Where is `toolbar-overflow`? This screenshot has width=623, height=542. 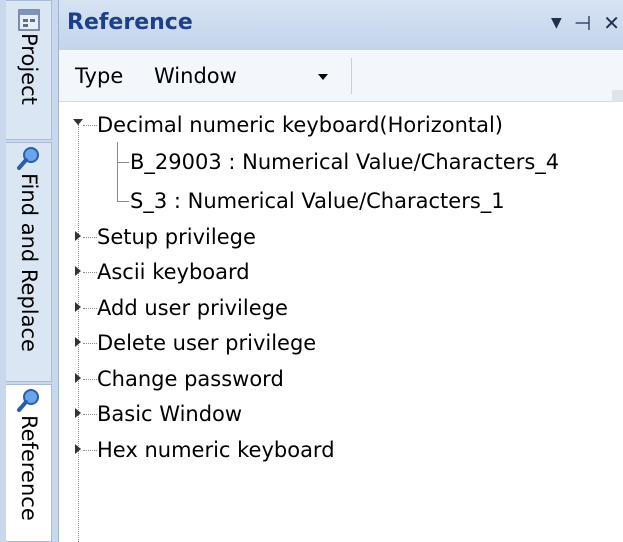 toolbar-overflow is located at coordinates (617, 96).